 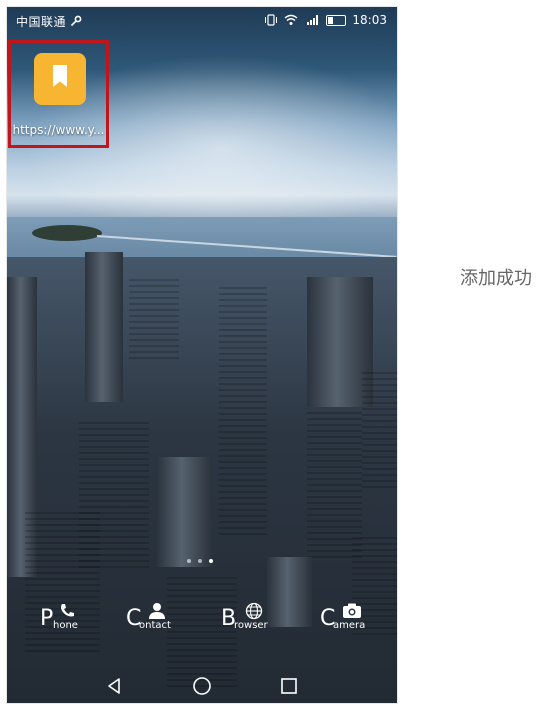 What do you see at coordinates (115, 686) in the screenshot?
I see `back-icon` at bounding box center [115, 686].